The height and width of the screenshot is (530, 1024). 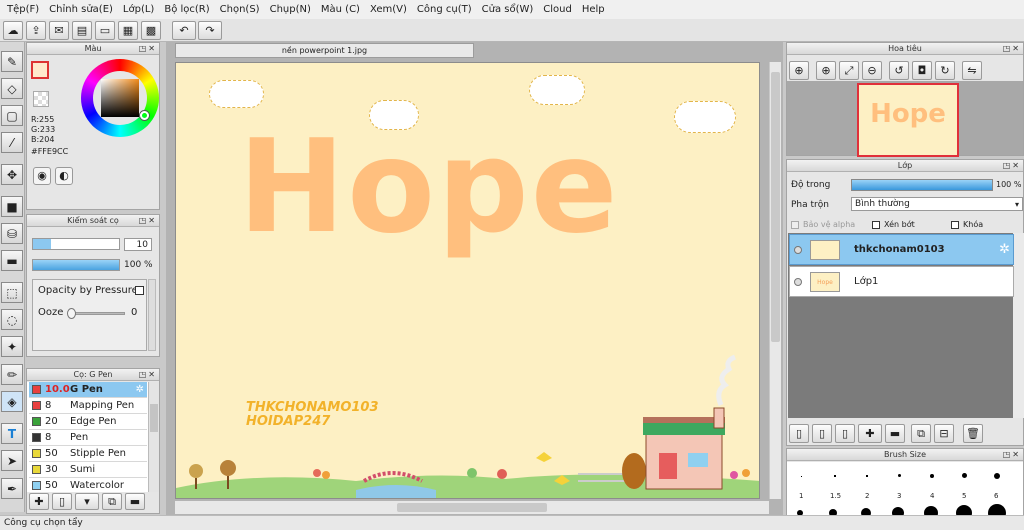 What do you see at coordinates (835, 496) in the screenshot?
I see `brush-size-option: 1.5` at bounding box center [835, 496].